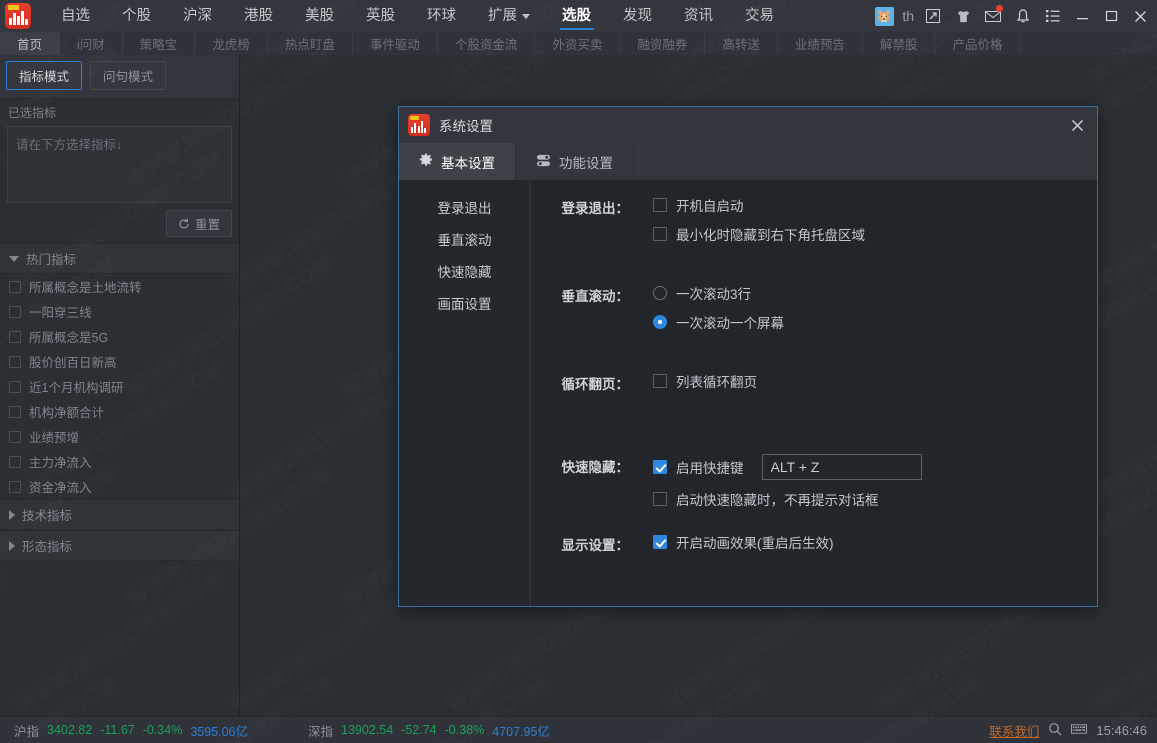 This screenshot has height=743, width=1157. I want to click on menu-item-11: 交易, so click(759, 16).